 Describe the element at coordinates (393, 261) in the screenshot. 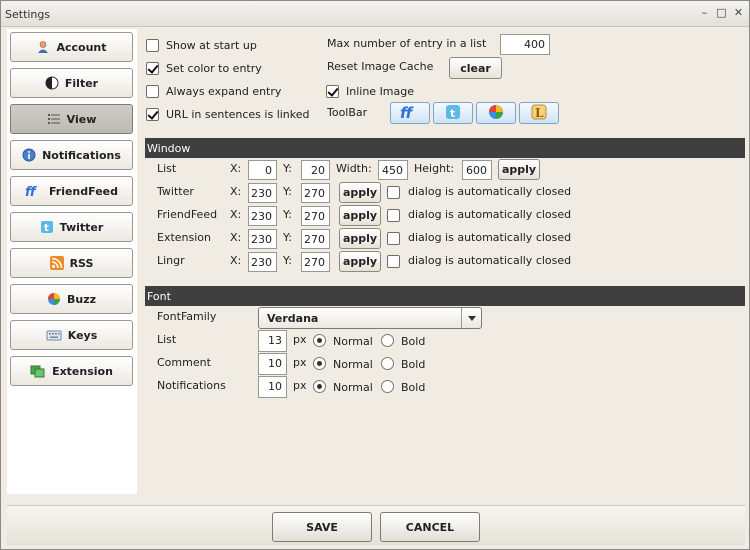

I see `lingr-autoclose-checkbox` at that location.